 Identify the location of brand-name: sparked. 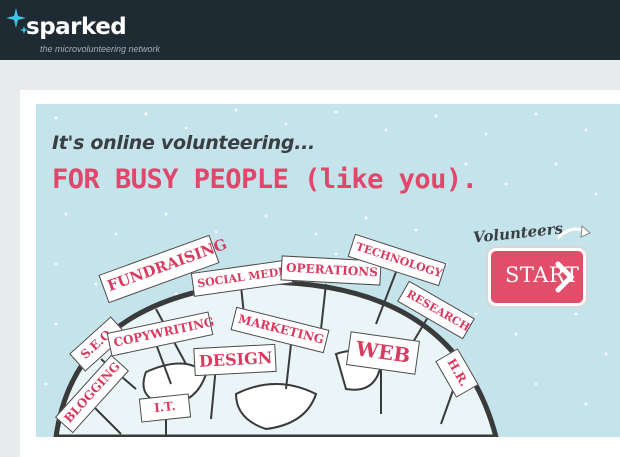
(76, 27).